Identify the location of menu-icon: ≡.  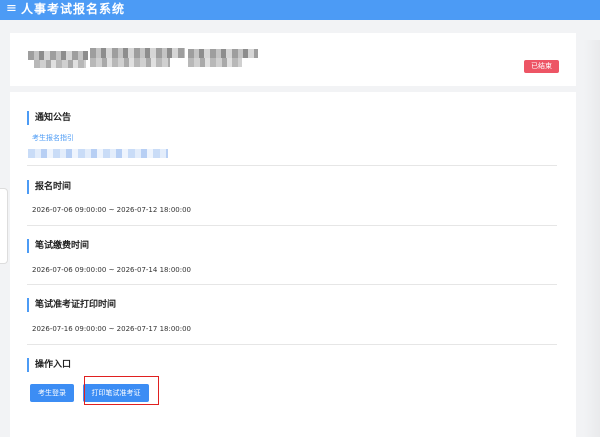
(11, 9).